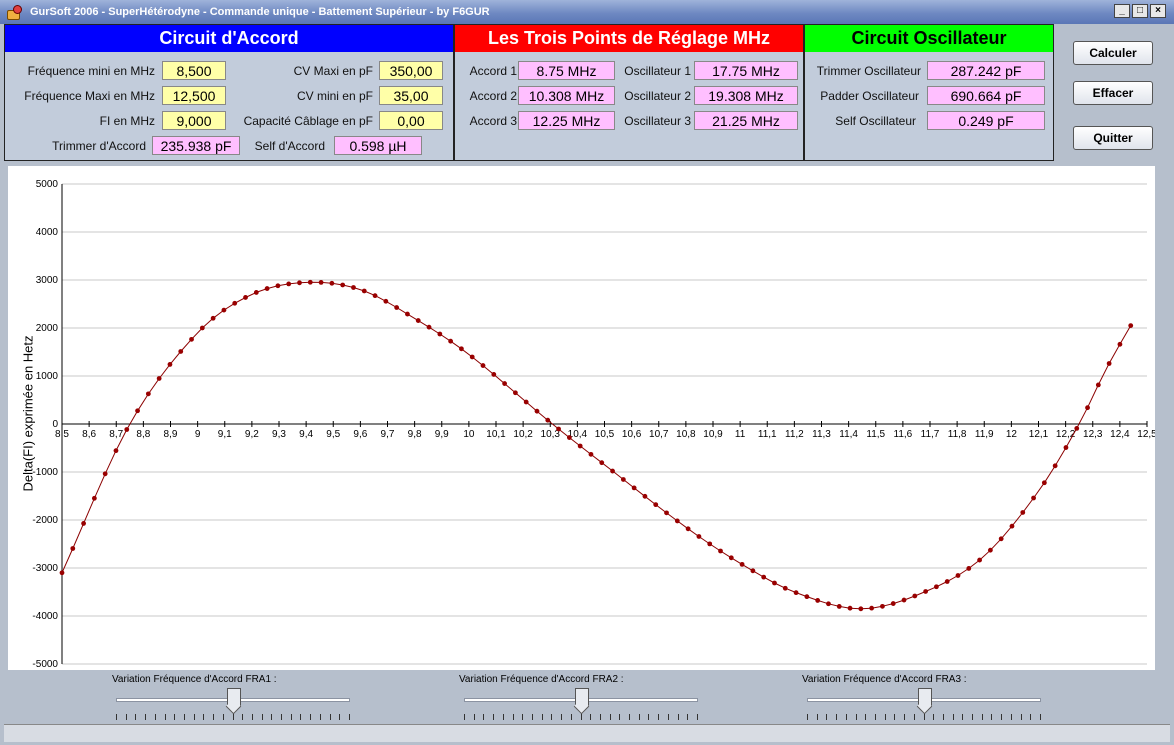  I want to click on x-tick-label: 11,2, so click(794, 434).